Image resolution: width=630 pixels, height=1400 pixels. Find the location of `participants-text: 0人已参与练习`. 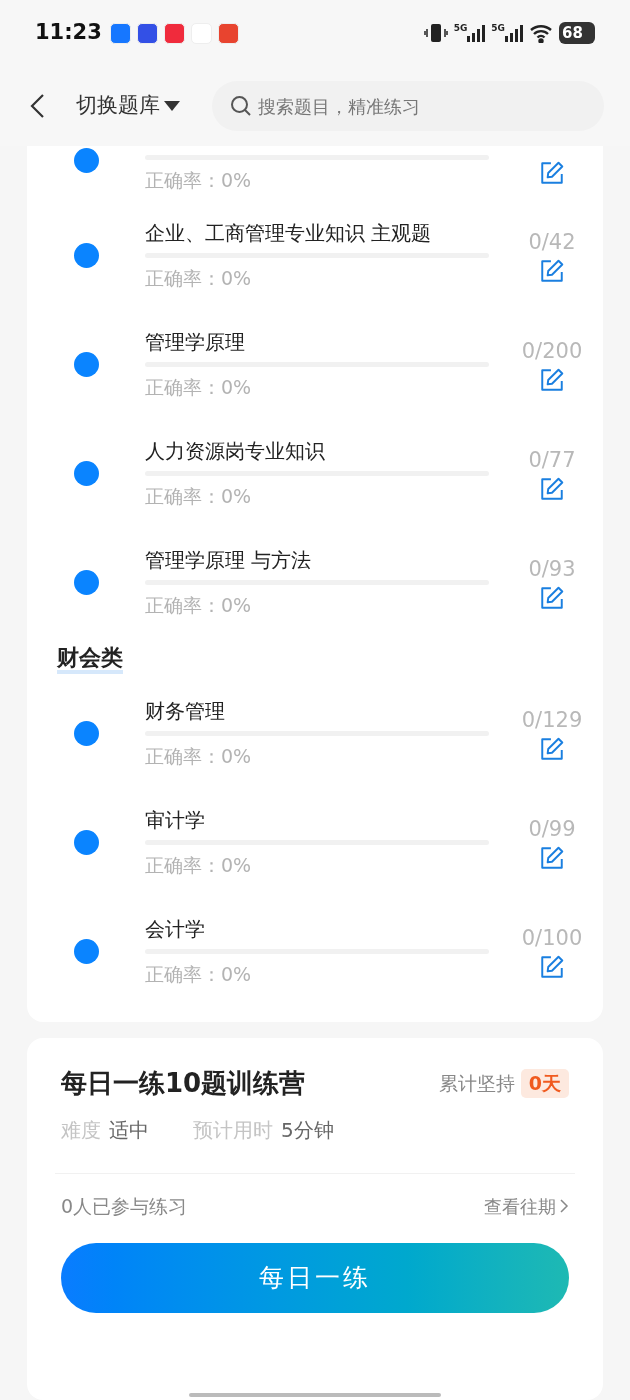

participants-text: 0人已参与练习 is located at coordinates (124, 1206).